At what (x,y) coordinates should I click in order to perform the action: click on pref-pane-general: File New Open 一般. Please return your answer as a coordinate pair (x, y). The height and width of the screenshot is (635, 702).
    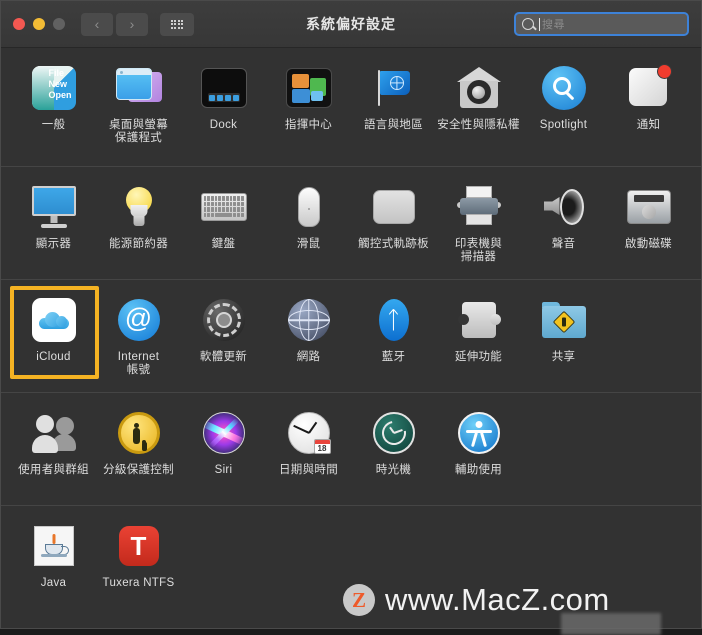
    Looking at the image, I should click on (53, 109).